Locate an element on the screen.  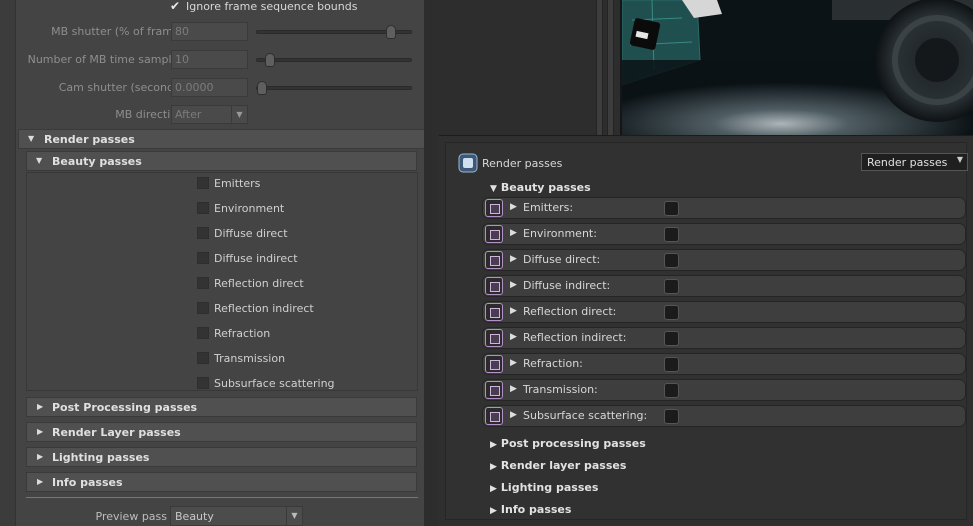
pass-row-diffuse-direct: ▶ Diffuse direct: is located at coordinates (724, 260).